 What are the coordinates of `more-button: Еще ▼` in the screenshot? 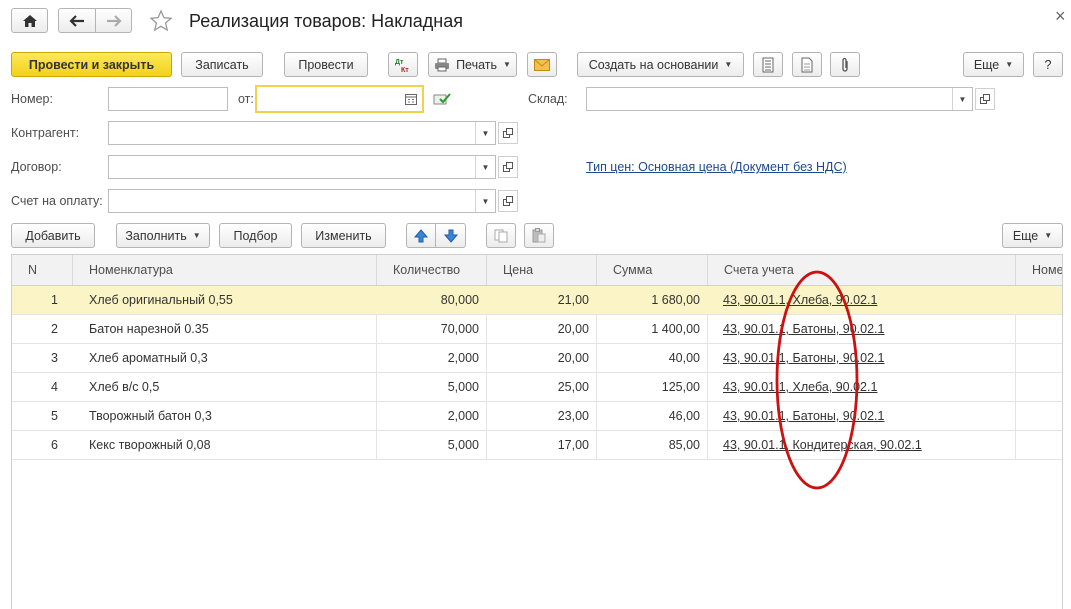 It's located at (993, 64).